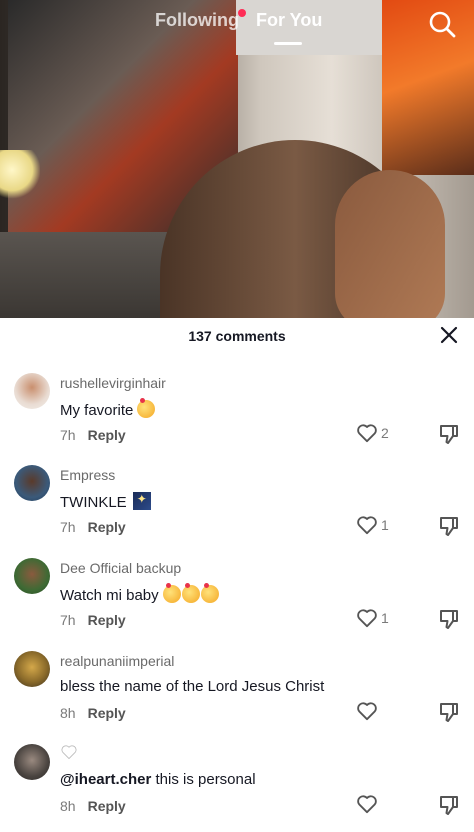 This screenshot has height=832, width=474. What do you see at coordinates (105, 779) in the screenshot?
I see `mention-link: @iheart.cher` at bounding box center [105, 779].